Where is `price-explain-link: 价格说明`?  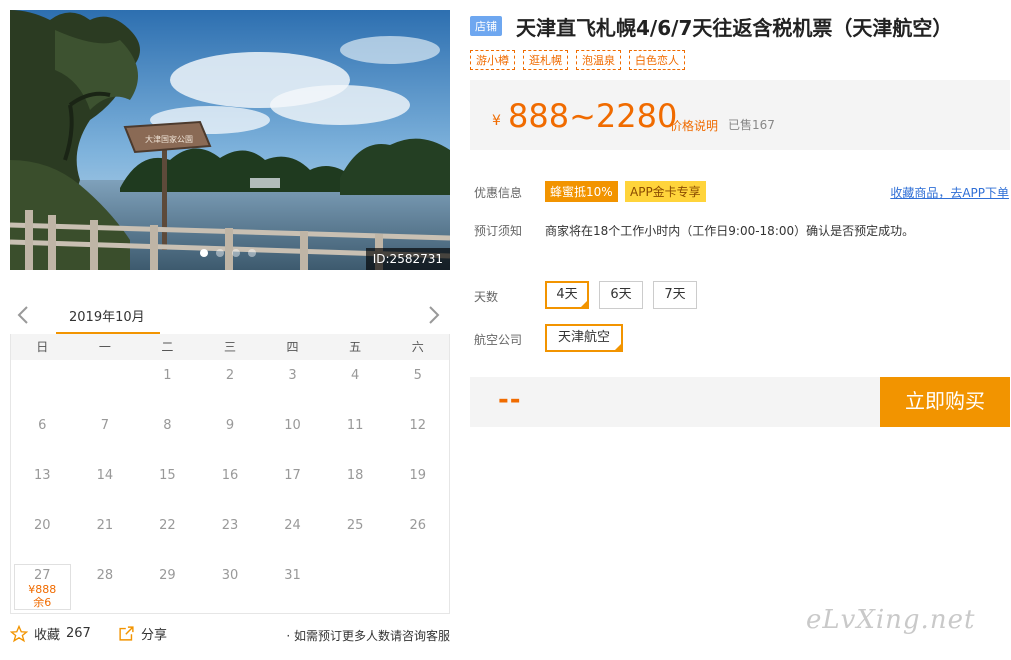 price-explain-link: 价格说明 is located at coordinates (694, 125).